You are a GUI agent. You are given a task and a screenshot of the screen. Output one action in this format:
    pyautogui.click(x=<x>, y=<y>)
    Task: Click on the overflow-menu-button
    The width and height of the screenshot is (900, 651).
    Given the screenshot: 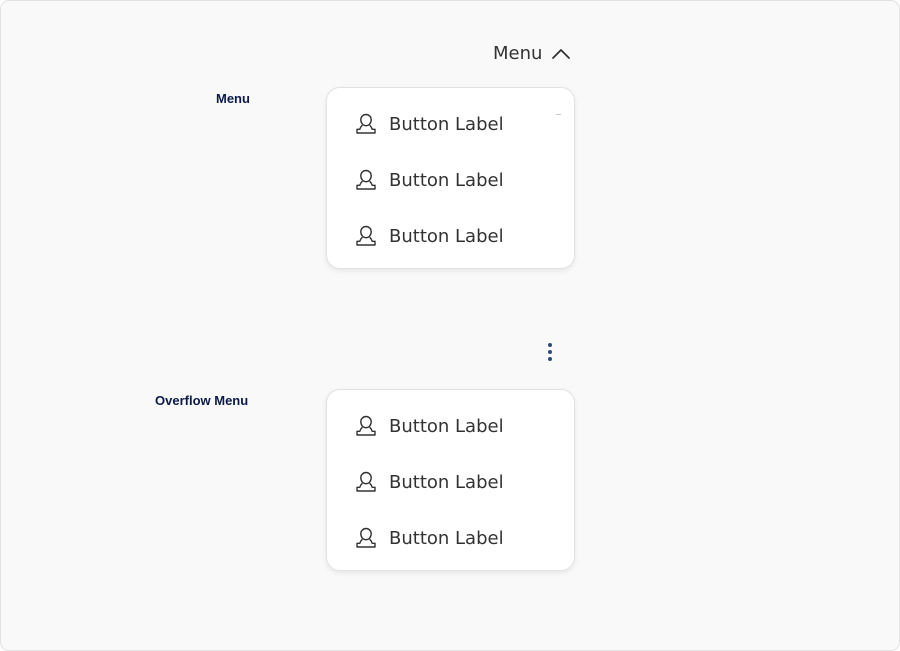 What is the action you would take?
    pyautogui.click(x=550, y=353)
    